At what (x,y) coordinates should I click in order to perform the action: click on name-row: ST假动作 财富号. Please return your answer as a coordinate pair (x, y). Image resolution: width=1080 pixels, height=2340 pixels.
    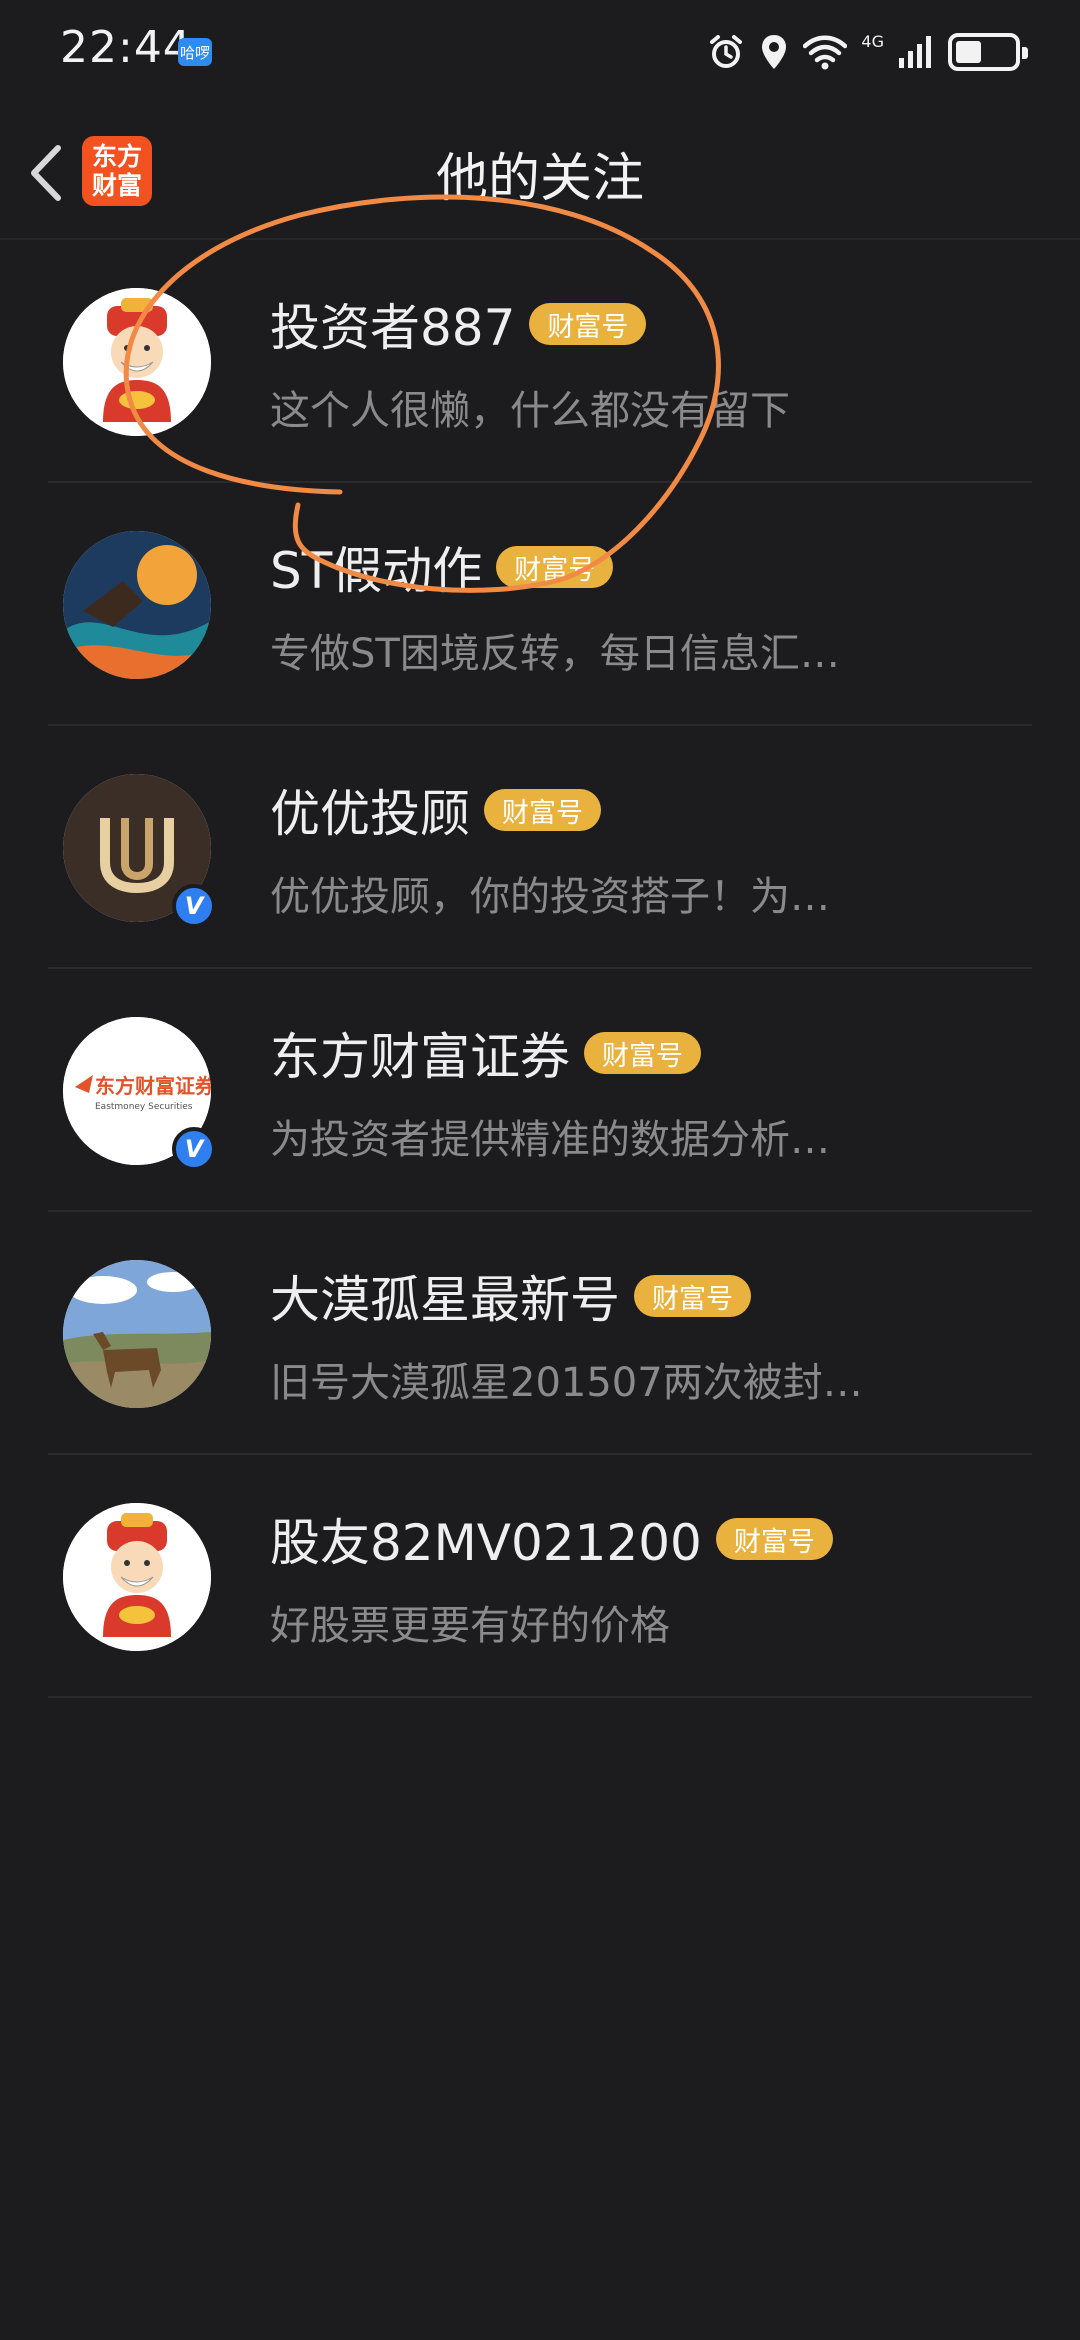
    Looking at the image, I should click on (442, 567).